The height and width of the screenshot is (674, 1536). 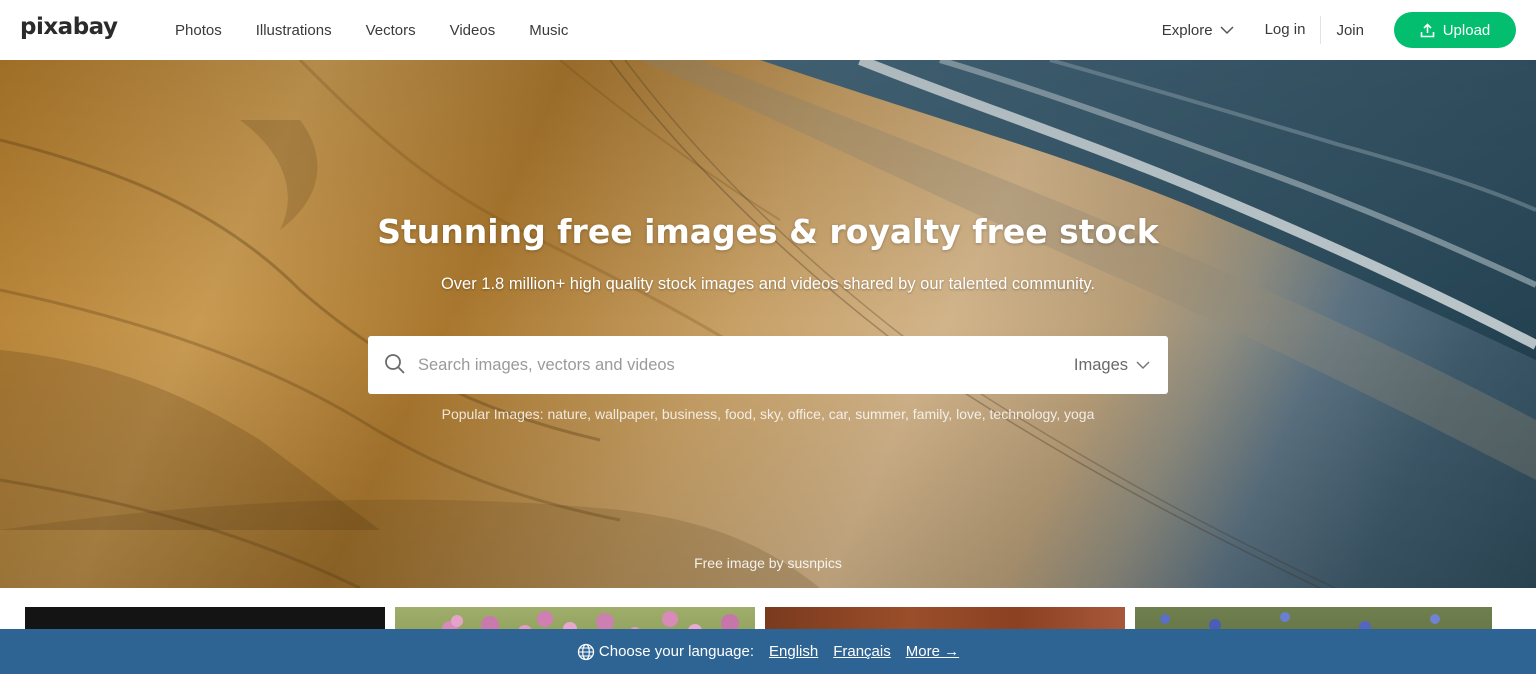 I want to click on popular-tag: office, so click(x=804, y=414).